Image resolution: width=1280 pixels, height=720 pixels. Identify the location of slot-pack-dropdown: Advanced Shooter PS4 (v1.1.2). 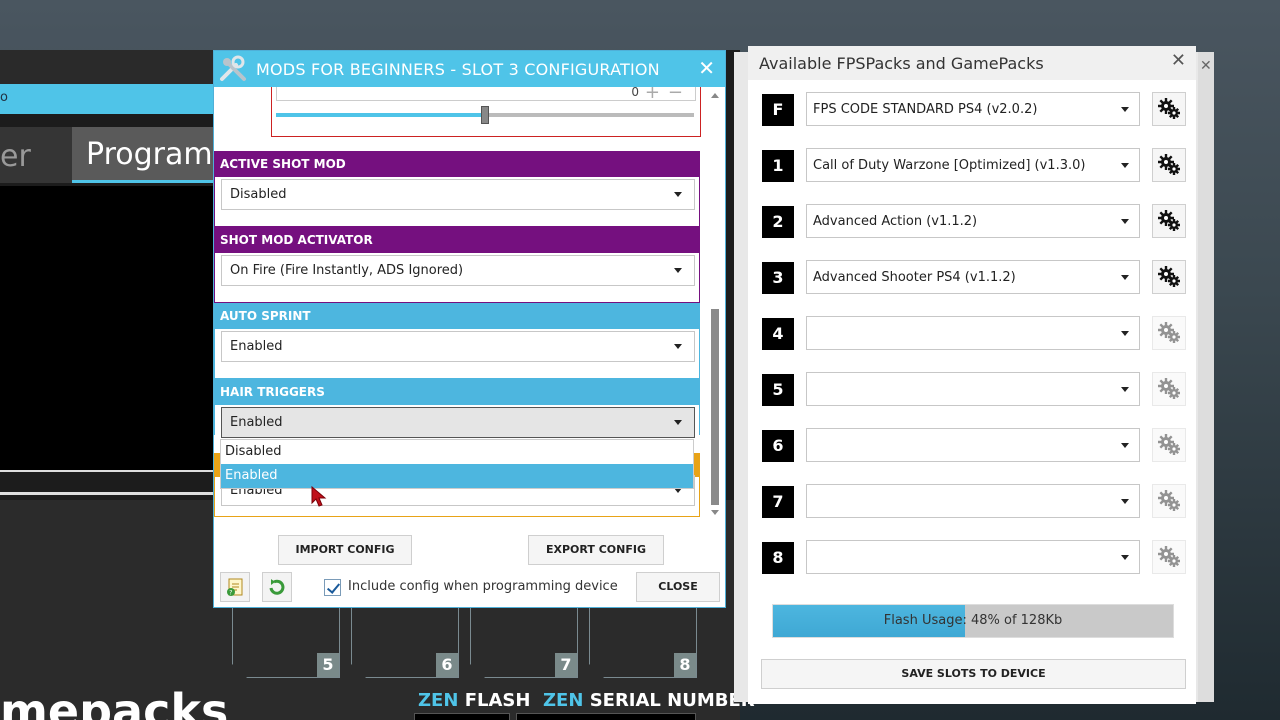
(973, 277).